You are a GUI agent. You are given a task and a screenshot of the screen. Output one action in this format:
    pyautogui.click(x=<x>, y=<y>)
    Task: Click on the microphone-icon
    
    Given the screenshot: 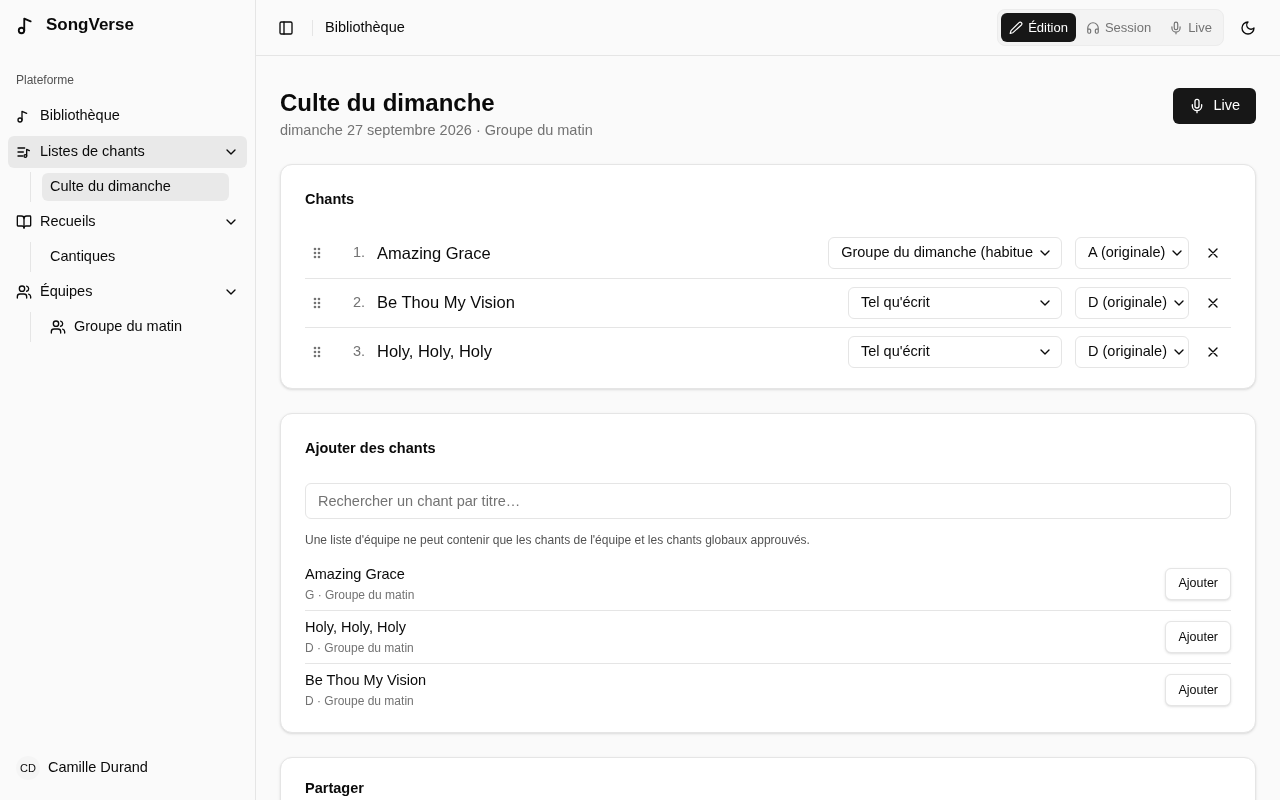 What is the action you would take?
    pyautogui.click(x=1176, y=27)
    